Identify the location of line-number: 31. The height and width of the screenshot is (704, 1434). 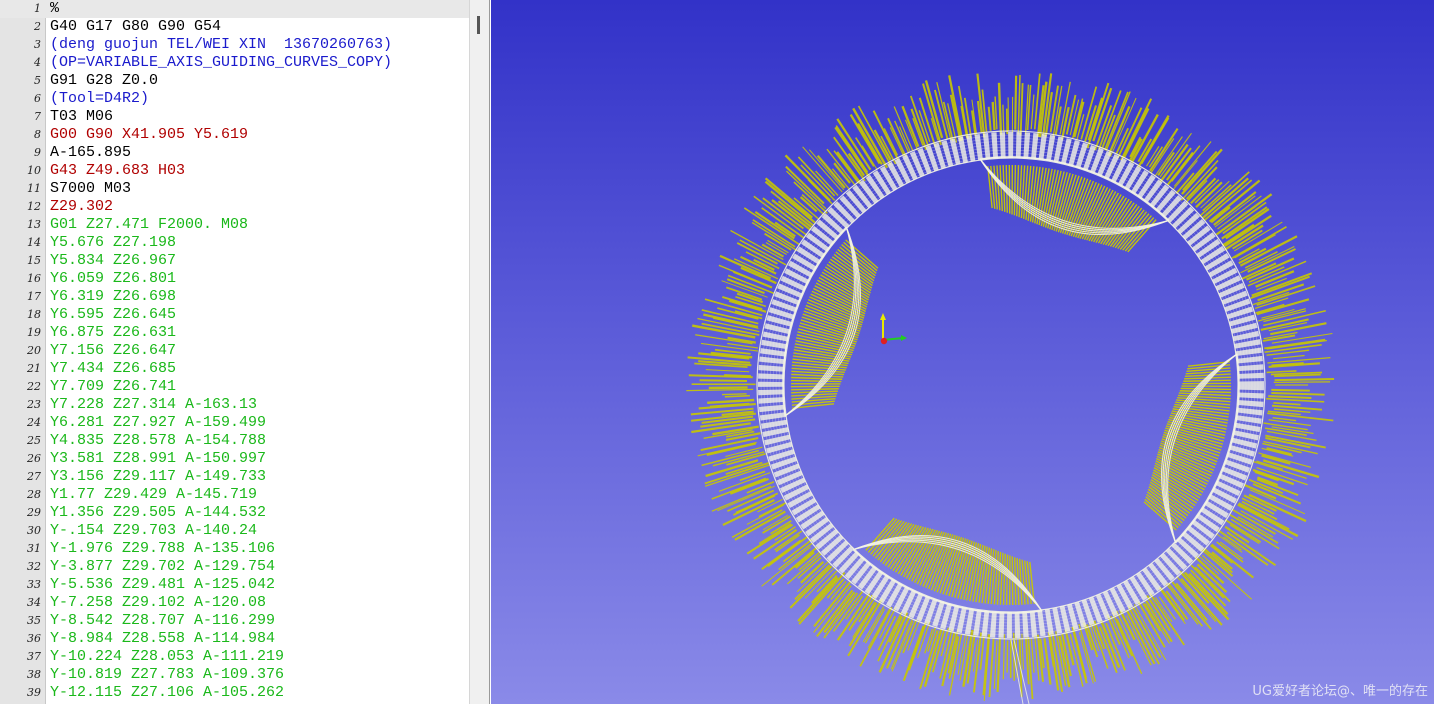
(34, 548).